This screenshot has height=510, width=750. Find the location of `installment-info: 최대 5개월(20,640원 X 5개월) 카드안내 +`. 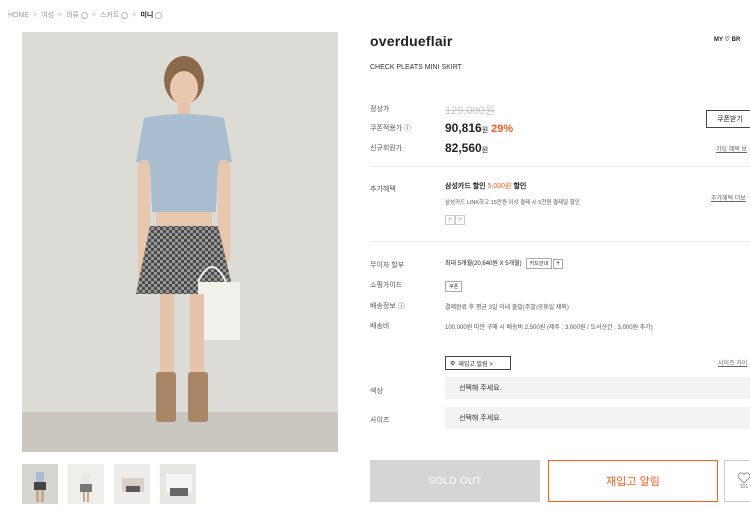

installment-info: 최대 5개월(20,640원 X 5개월) 카드안내 + is located at coordinates (504, 263).